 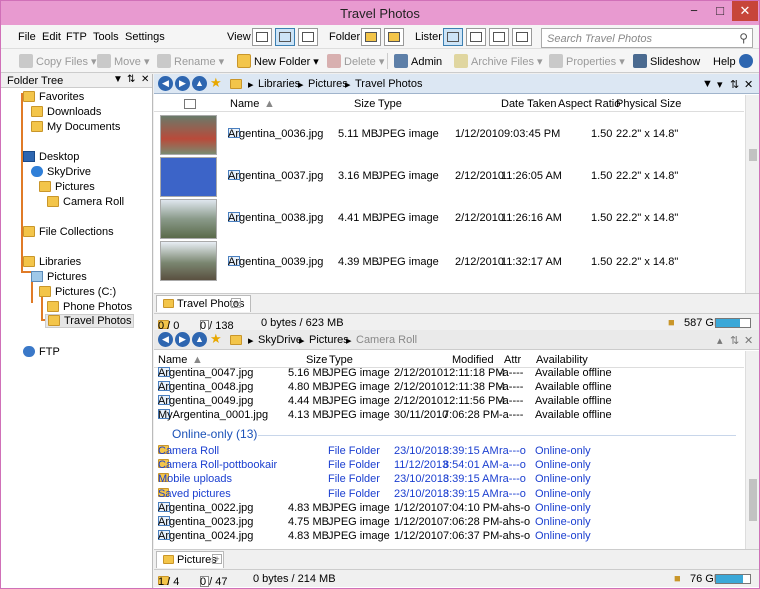 I want to click on lister-dual-button, so click(x=476, y=37).